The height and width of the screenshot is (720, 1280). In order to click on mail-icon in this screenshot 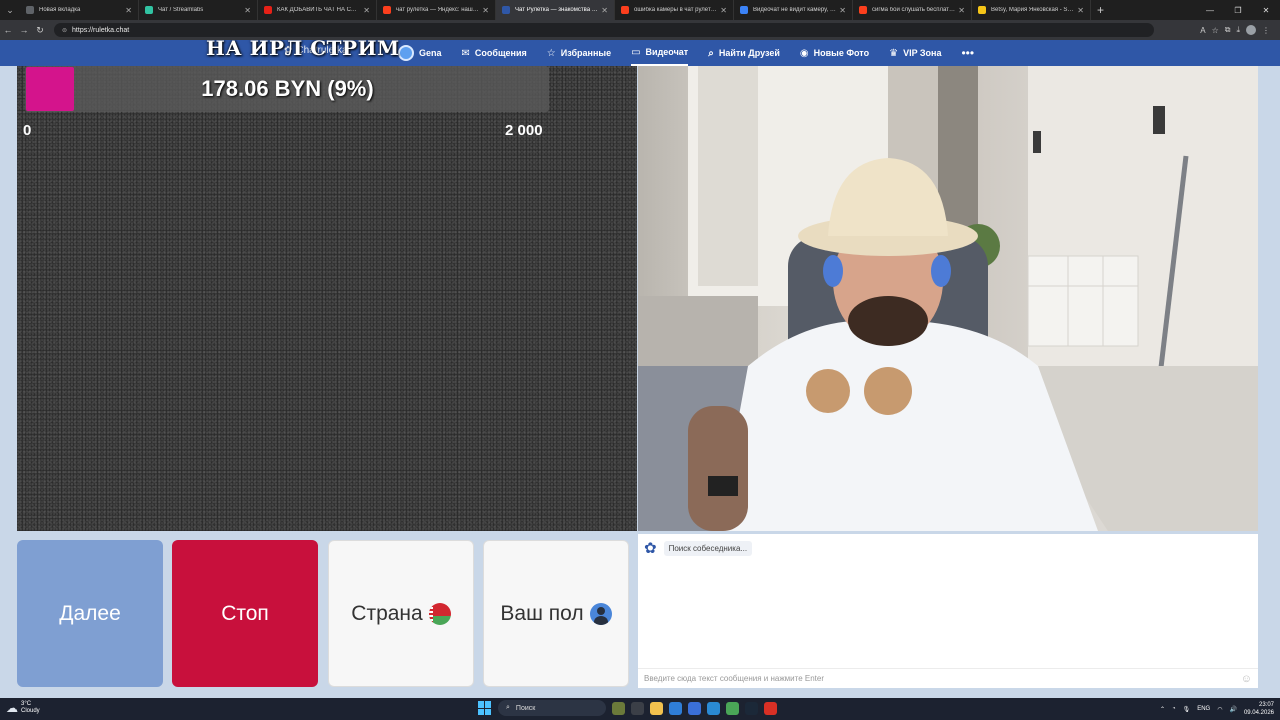, I will do `click(713, 708)`.